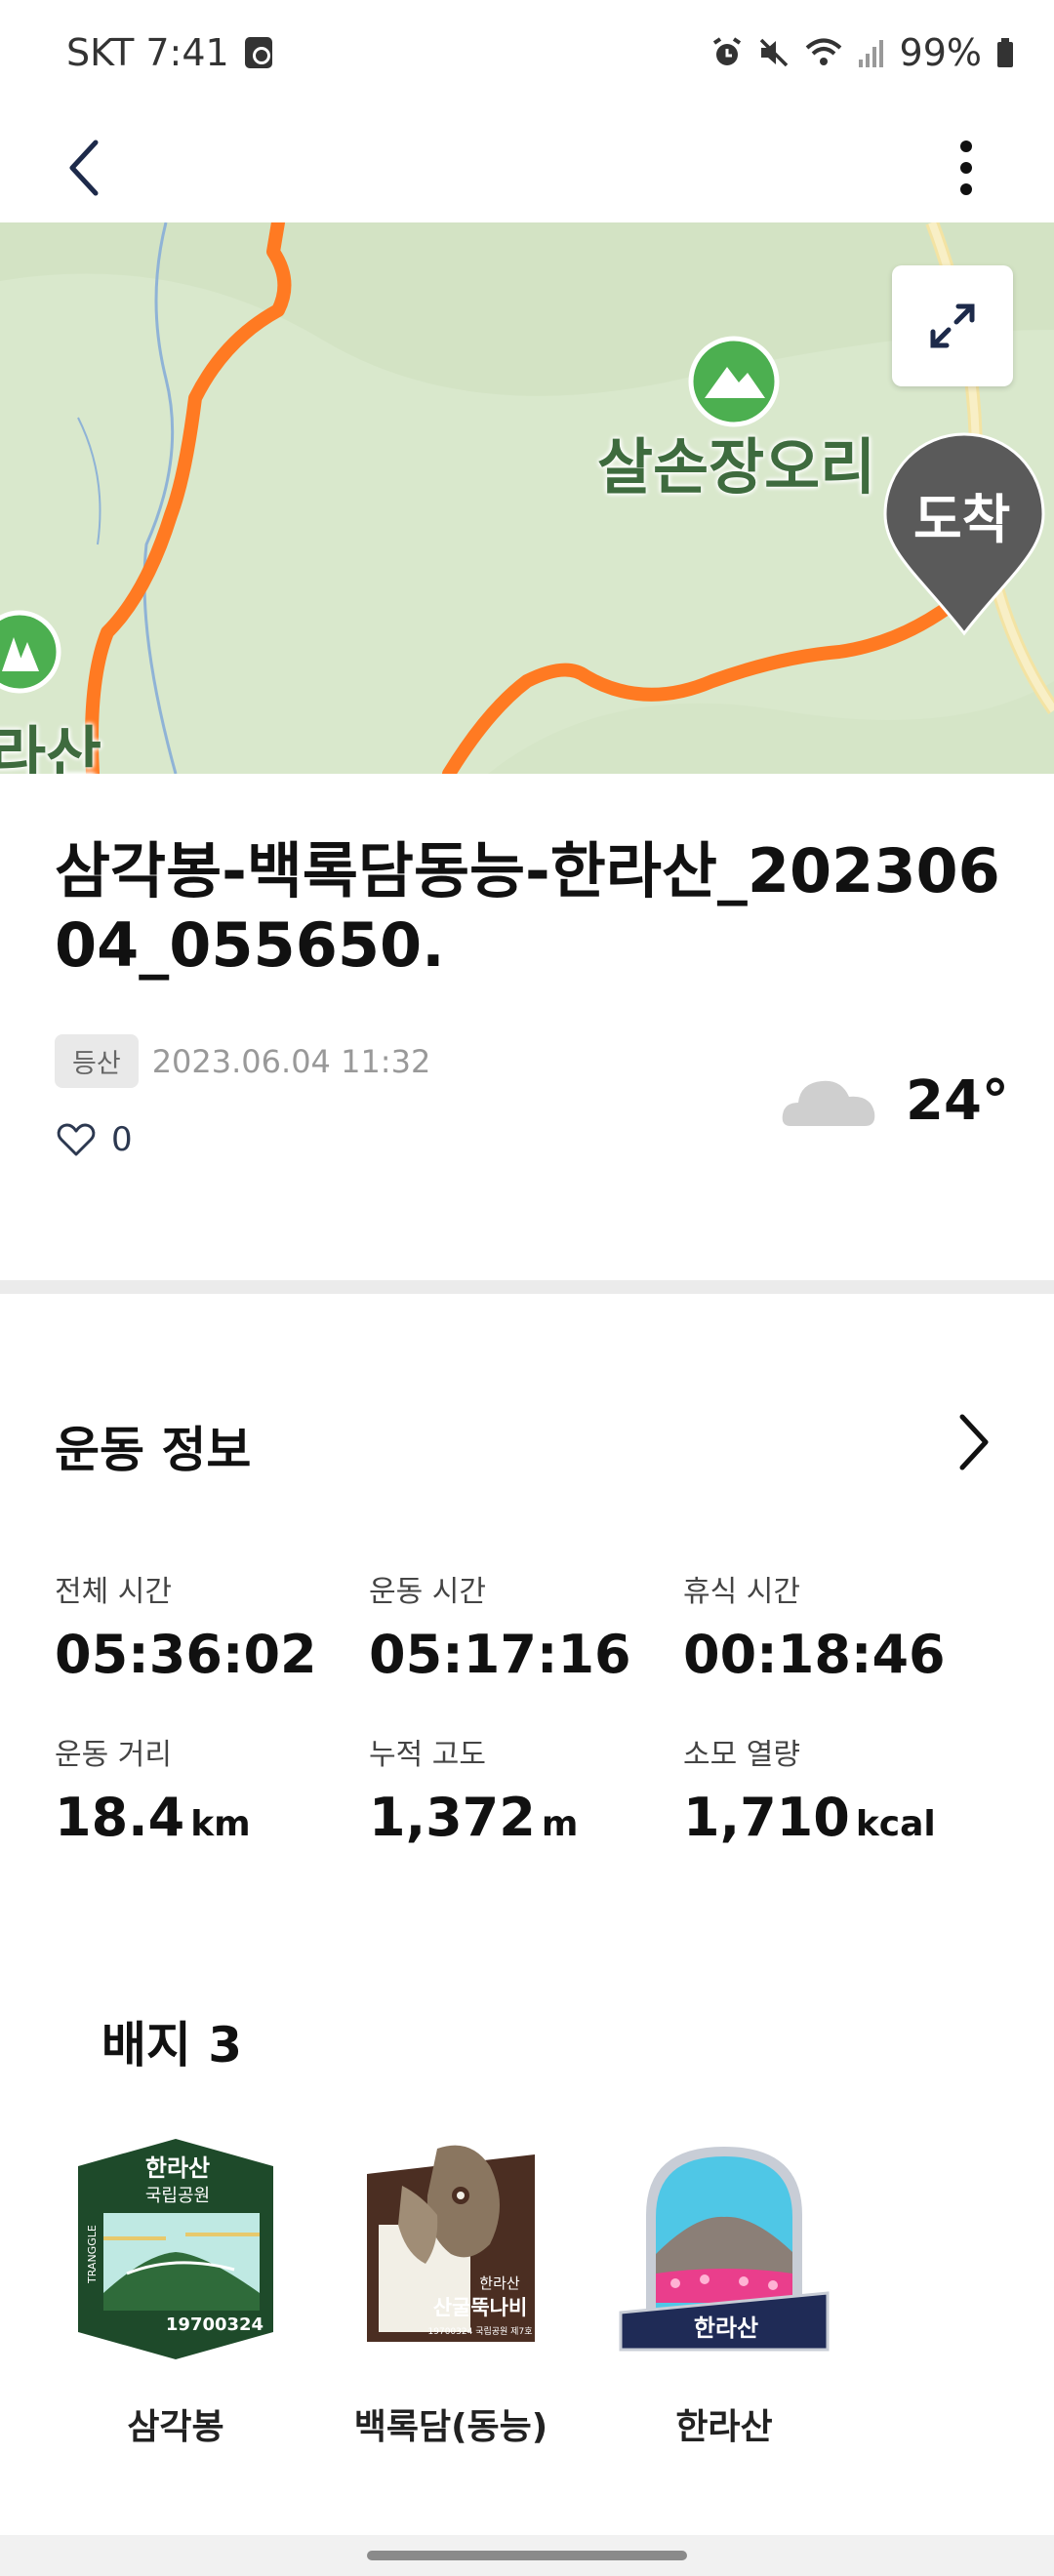 The height and width of the screenshot is (2576, 1054). Describe the element at coordinates (560, 1824) in the screenshot. I see `stat-unit: m` at that location.